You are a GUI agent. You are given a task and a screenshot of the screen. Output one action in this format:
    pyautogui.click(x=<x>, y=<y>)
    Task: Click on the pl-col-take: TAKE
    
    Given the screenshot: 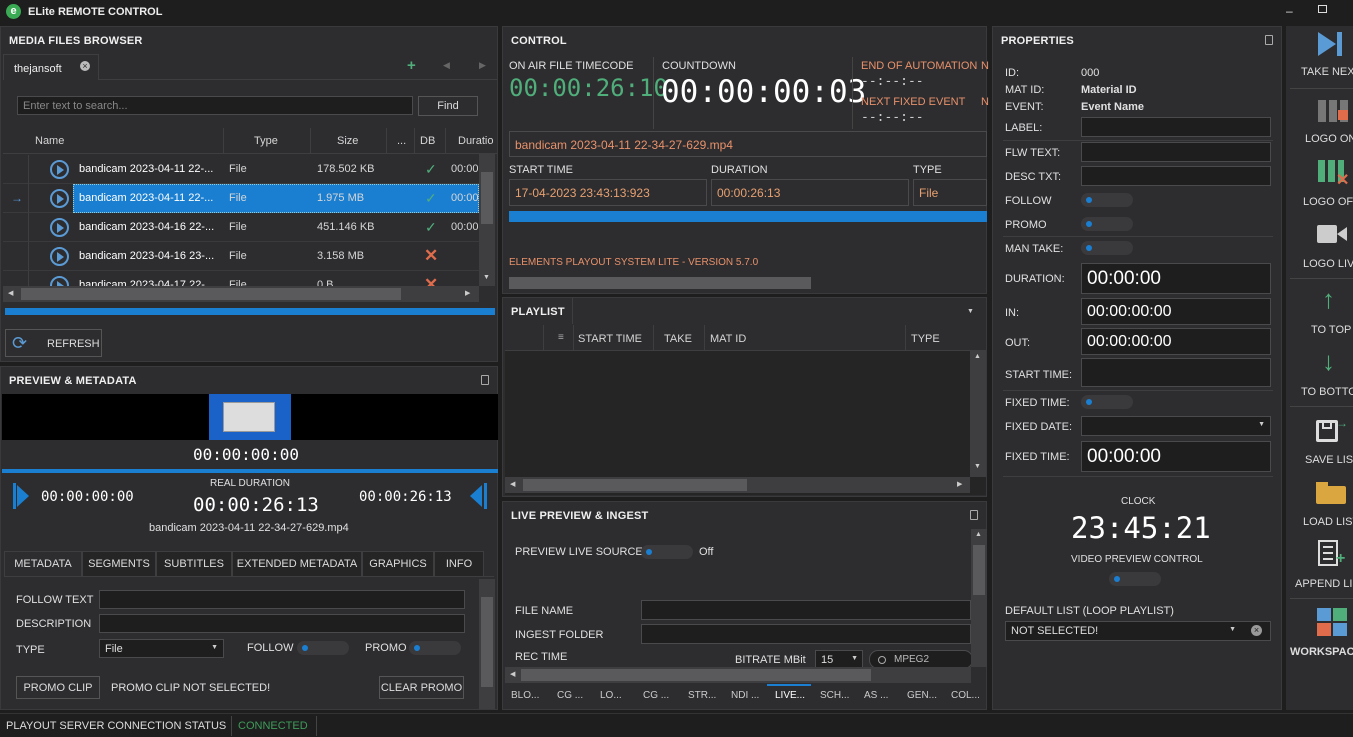 What is the action you would take?
    pyautogui.click(x=678, y=339)
    